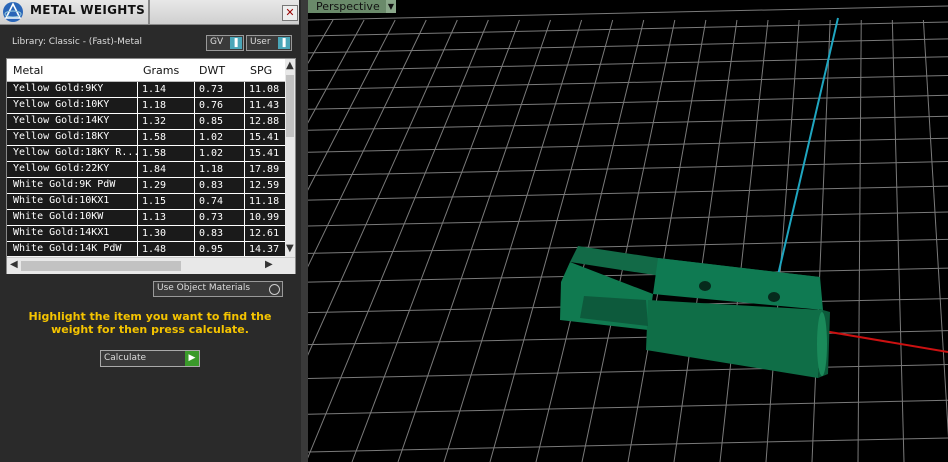 The height and width of the screenshot is (462, 948). I want to click on view-dropdown-icon: ▼, so click(391, 6).